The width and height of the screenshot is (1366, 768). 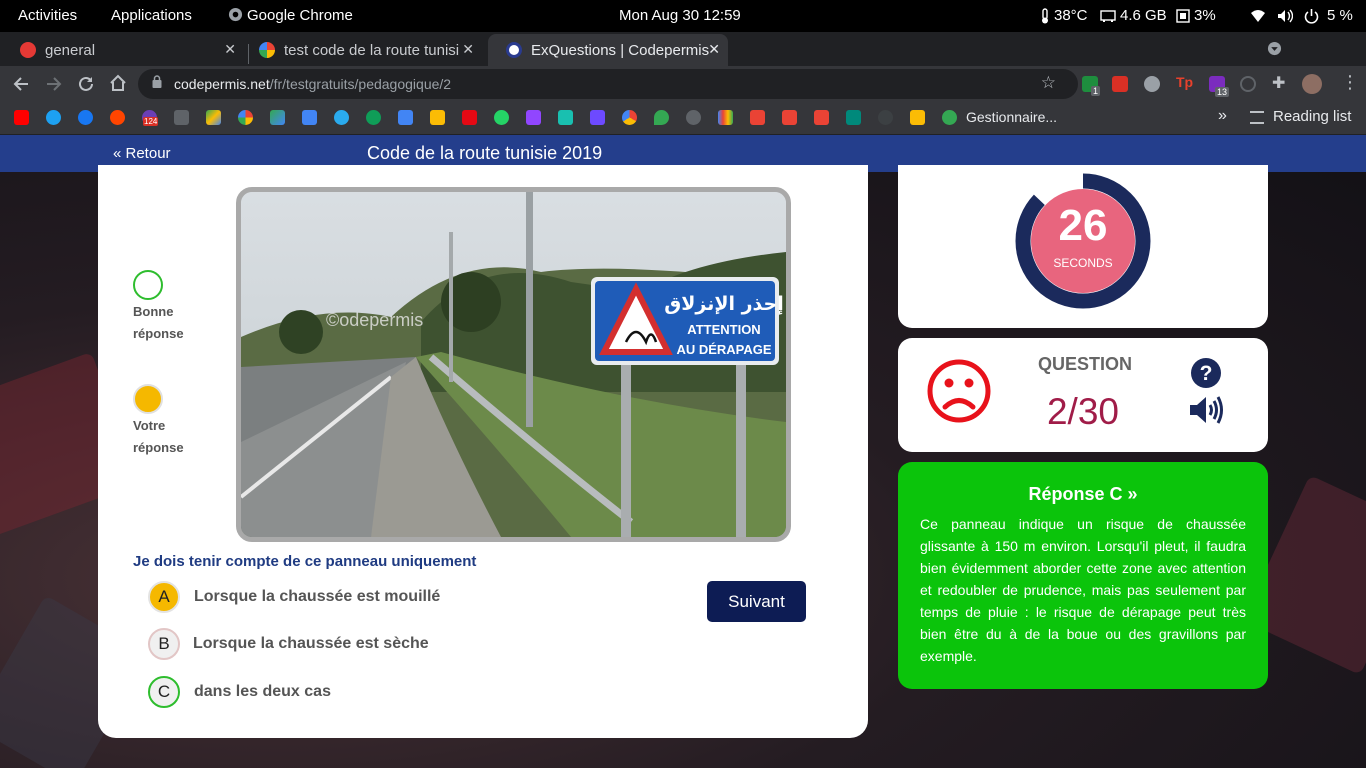 What do you see at coordinates (1048, 83) in the screenshot?
I see `bookmark-star-icon: ☆` at bounding box center [1048, 83].